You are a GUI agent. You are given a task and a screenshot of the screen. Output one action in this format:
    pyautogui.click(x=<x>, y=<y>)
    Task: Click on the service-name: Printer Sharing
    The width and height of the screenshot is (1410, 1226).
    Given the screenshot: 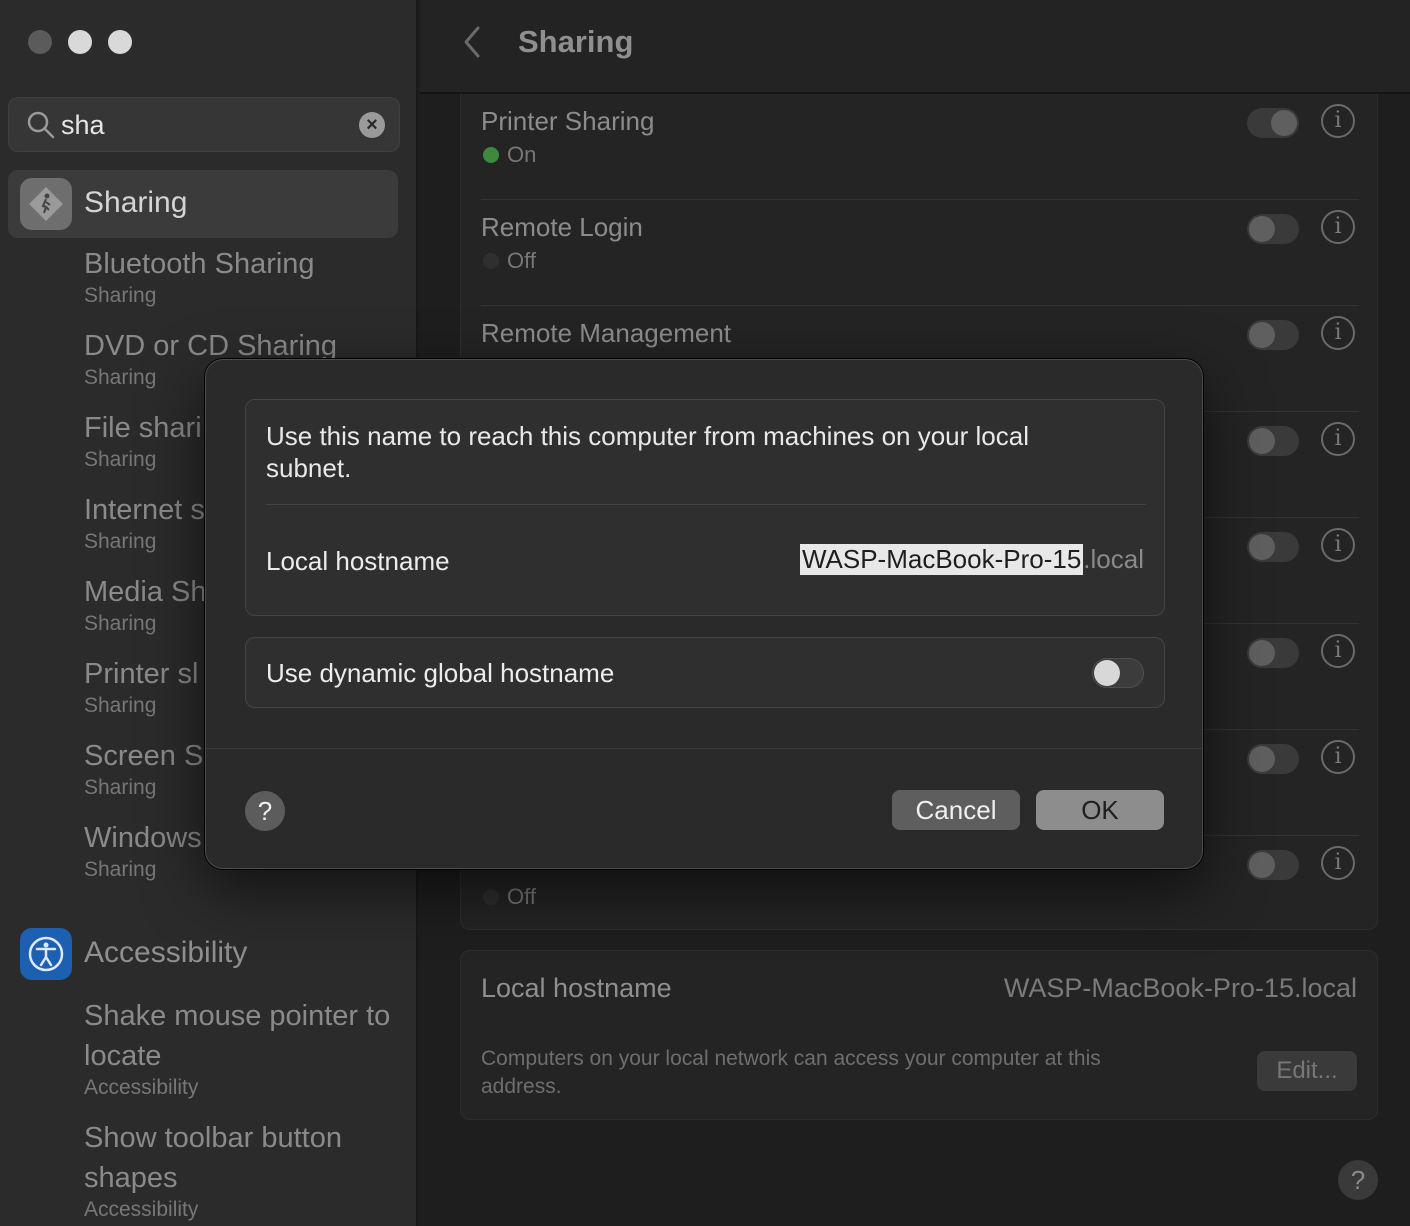 What is the action you would take?
    pyautogui.click(x=568, y=121)
    